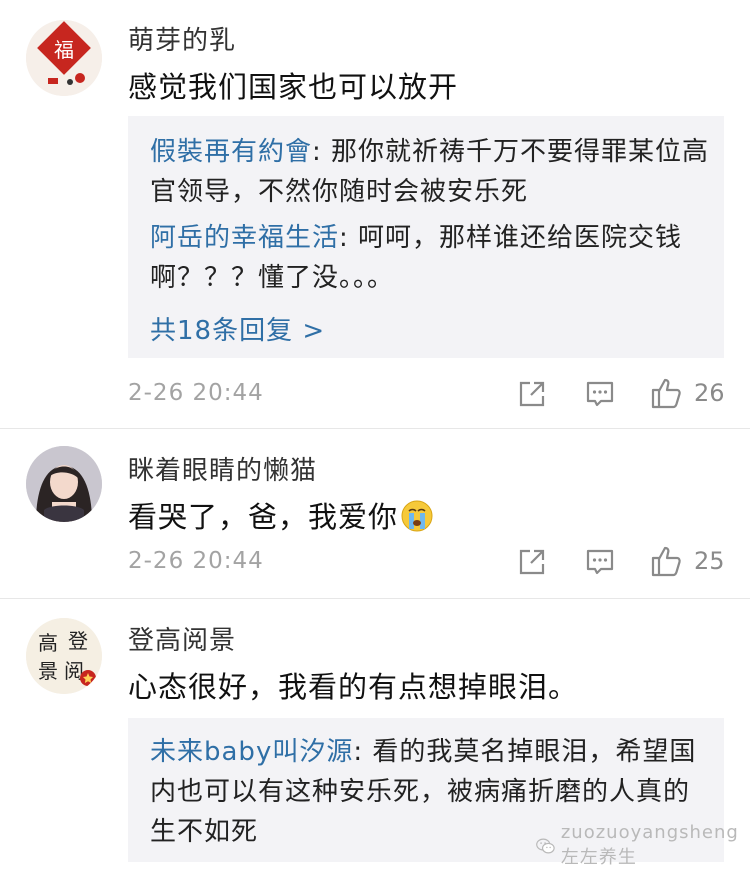  Describe the element at coordinates (244, 238) in the screenshot. I see `reply-author: 阿岳的幸福生活` at that location.